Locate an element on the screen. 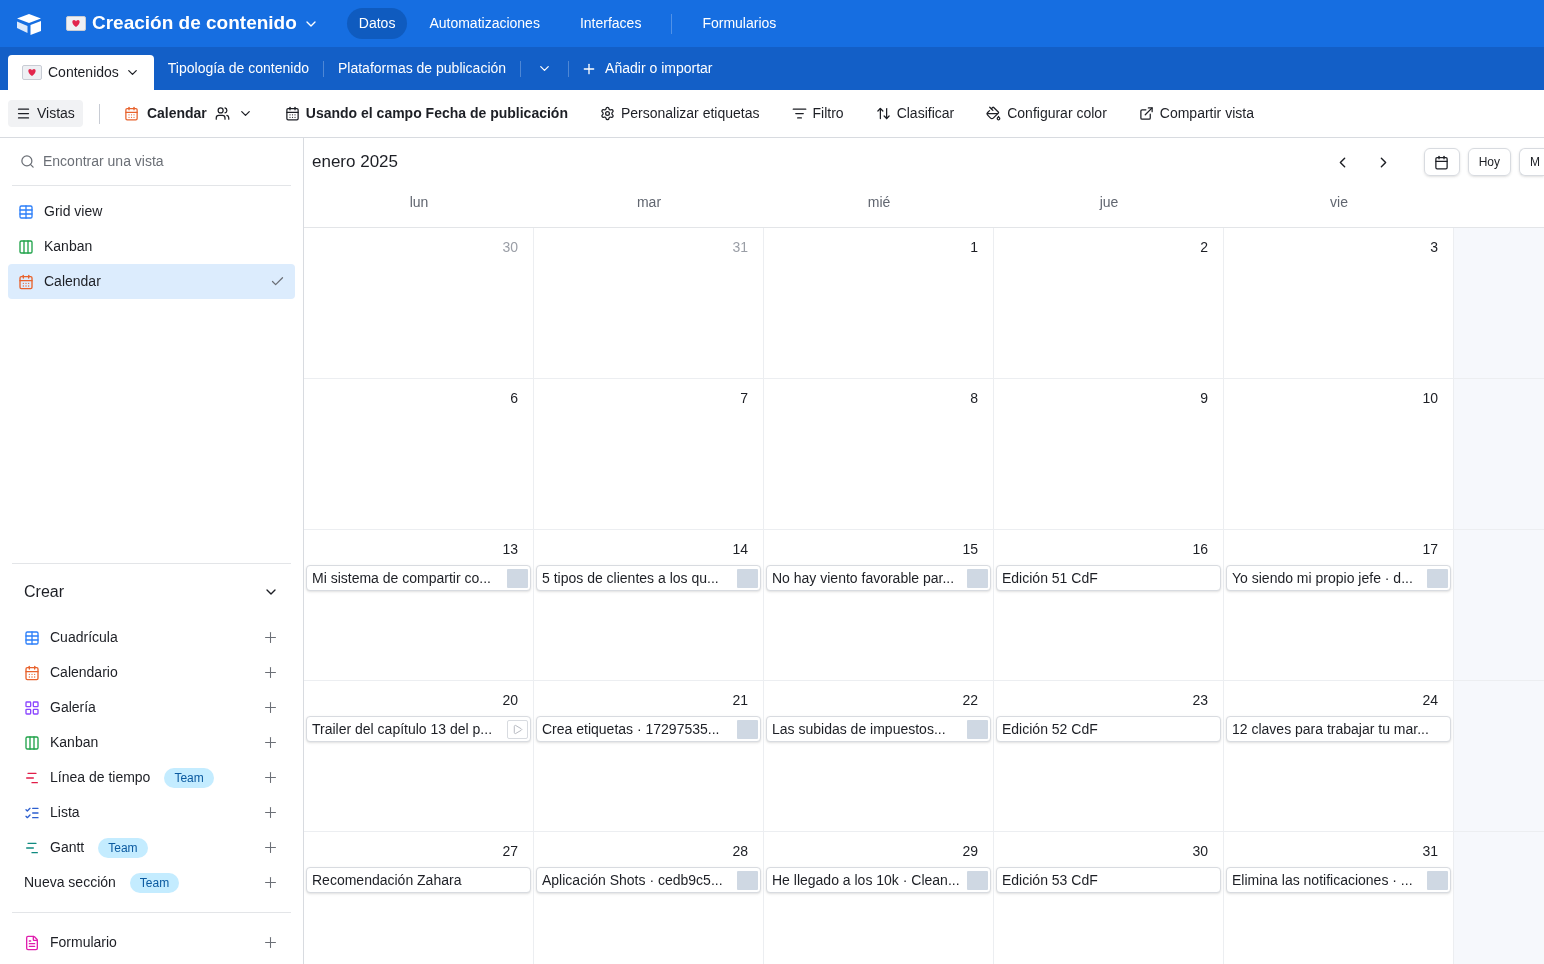 The height and width of the screenshot is (964, 1544). form-icon is located at coordinates (32, 942).